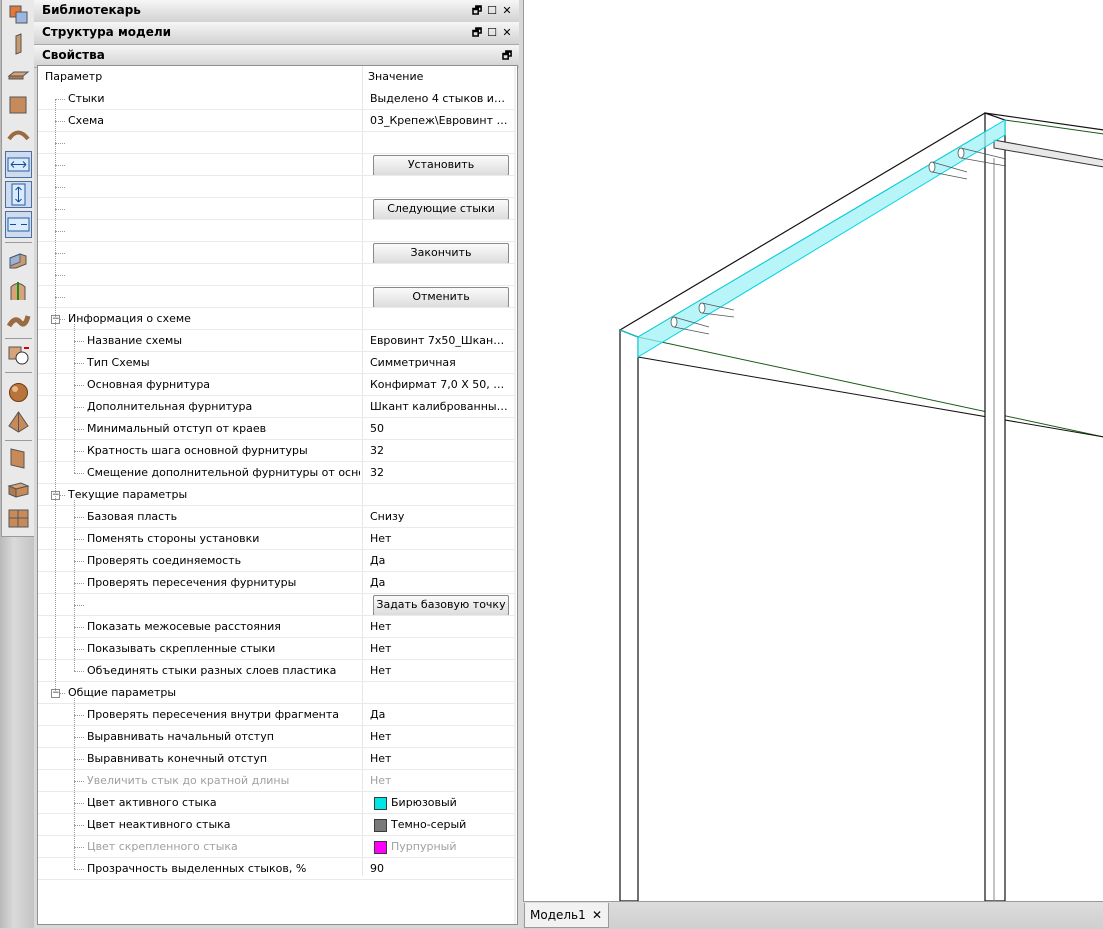  What do you see at coordinates (18, 194) in the screenshot?
I see `distance-v-icon` at bounding box center [18, 194].